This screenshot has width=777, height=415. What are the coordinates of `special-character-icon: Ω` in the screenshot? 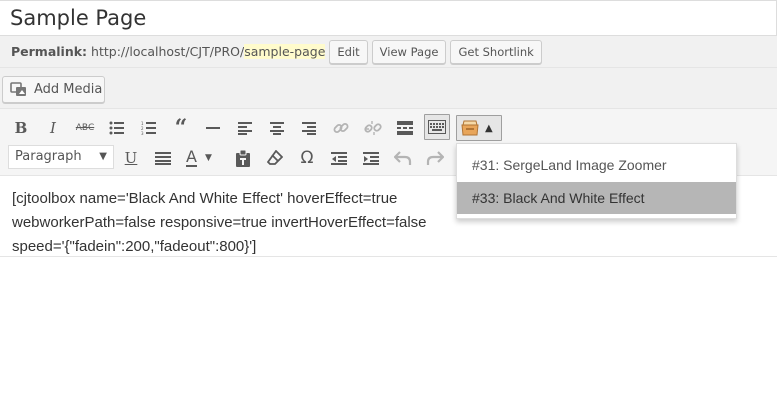 It's located at (307, 158).